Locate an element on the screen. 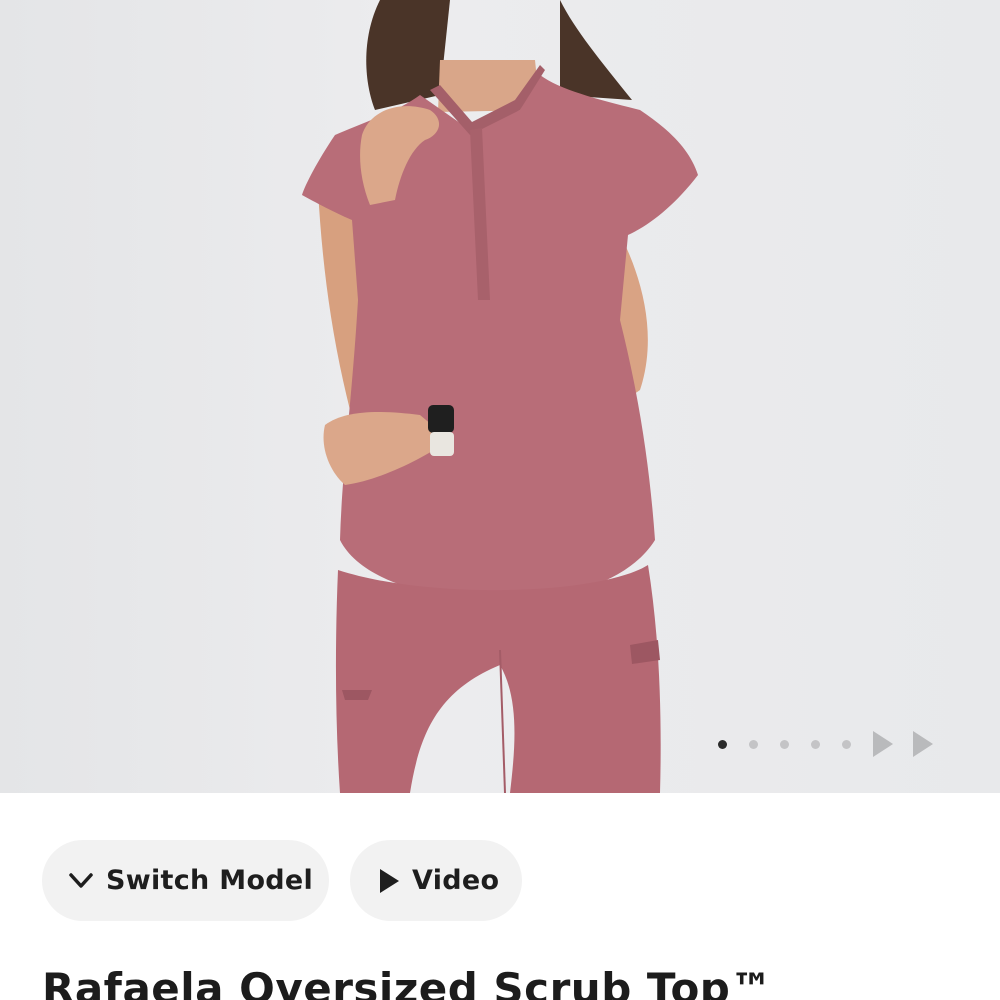 The image size is (1000, 1000). switch-model-button: Switch Model is located at coordinates (185, 880).